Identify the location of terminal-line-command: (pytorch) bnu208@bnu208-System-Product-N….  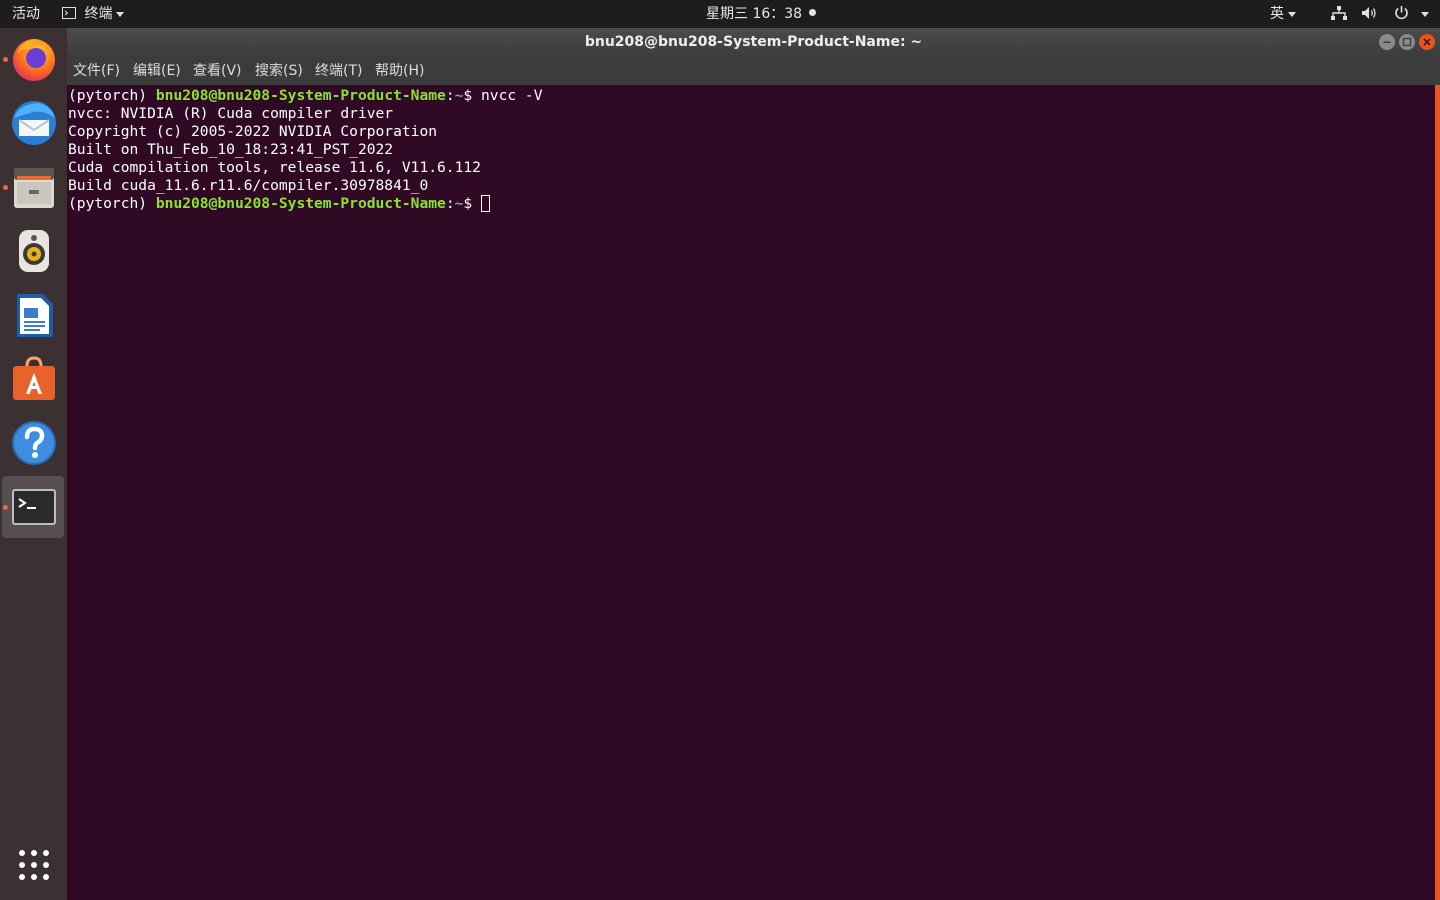
(305, 96).